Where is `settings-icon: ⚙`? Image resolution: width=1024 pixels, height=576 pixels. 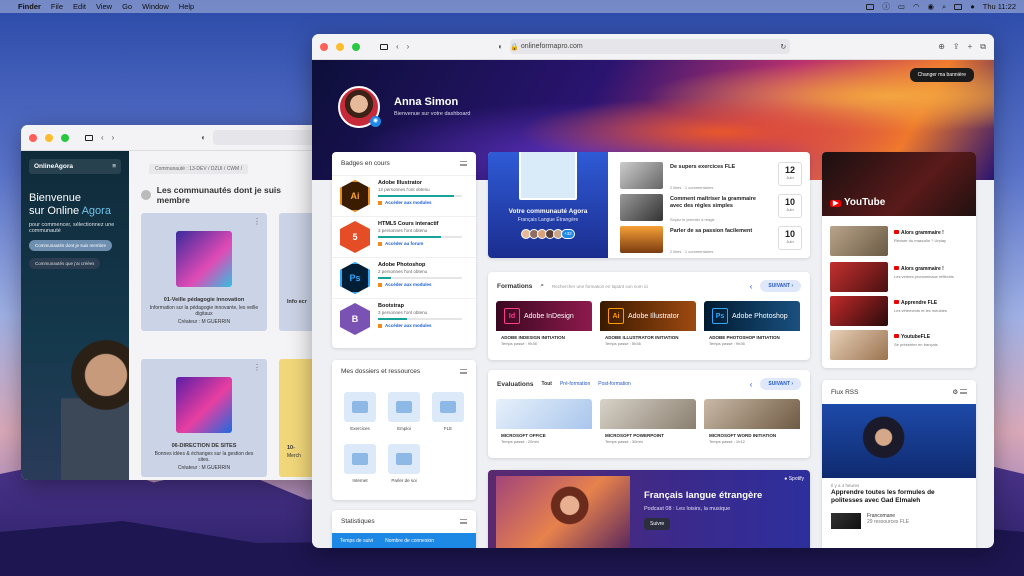
settings-icon: ⚙ is located at coordinates (955, 392).